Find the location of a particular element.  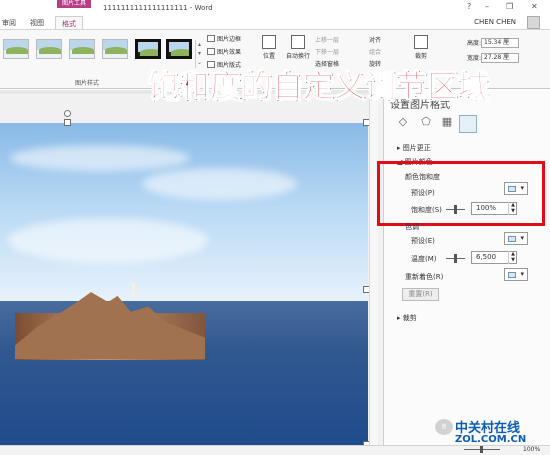

minimize-icon: – is located at coordinates (487, 6).